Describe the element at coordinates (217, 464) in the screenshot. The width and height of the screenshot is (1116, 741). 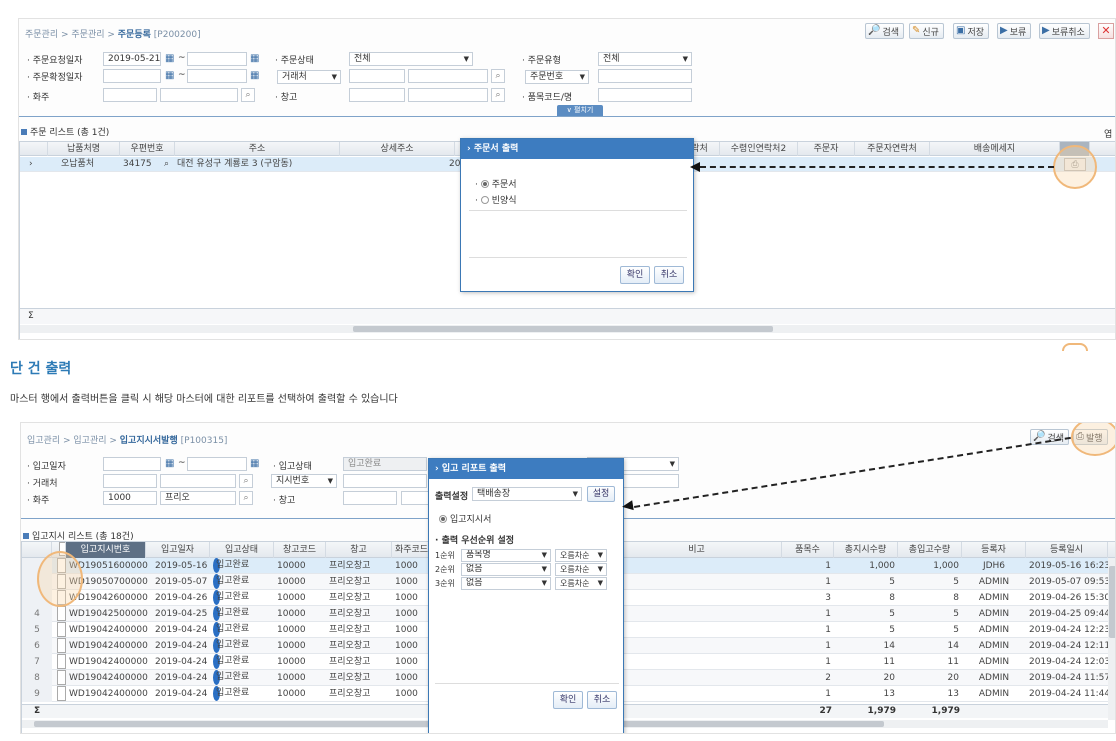
I see `in-date-to` at that location.